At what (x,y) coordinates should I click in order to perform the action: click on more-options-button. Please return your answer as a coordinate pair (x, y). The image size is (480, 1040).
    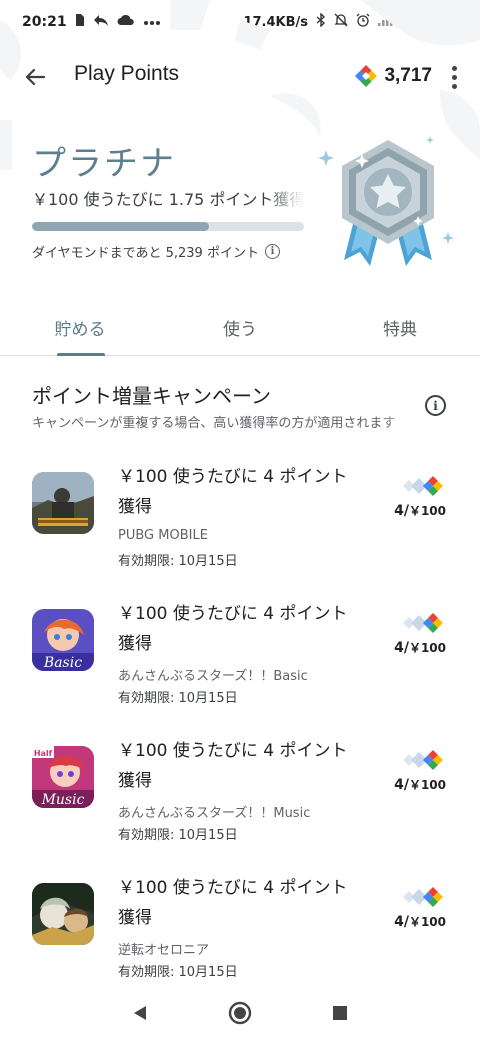
    Looking at the image, I should click on (454, 77).